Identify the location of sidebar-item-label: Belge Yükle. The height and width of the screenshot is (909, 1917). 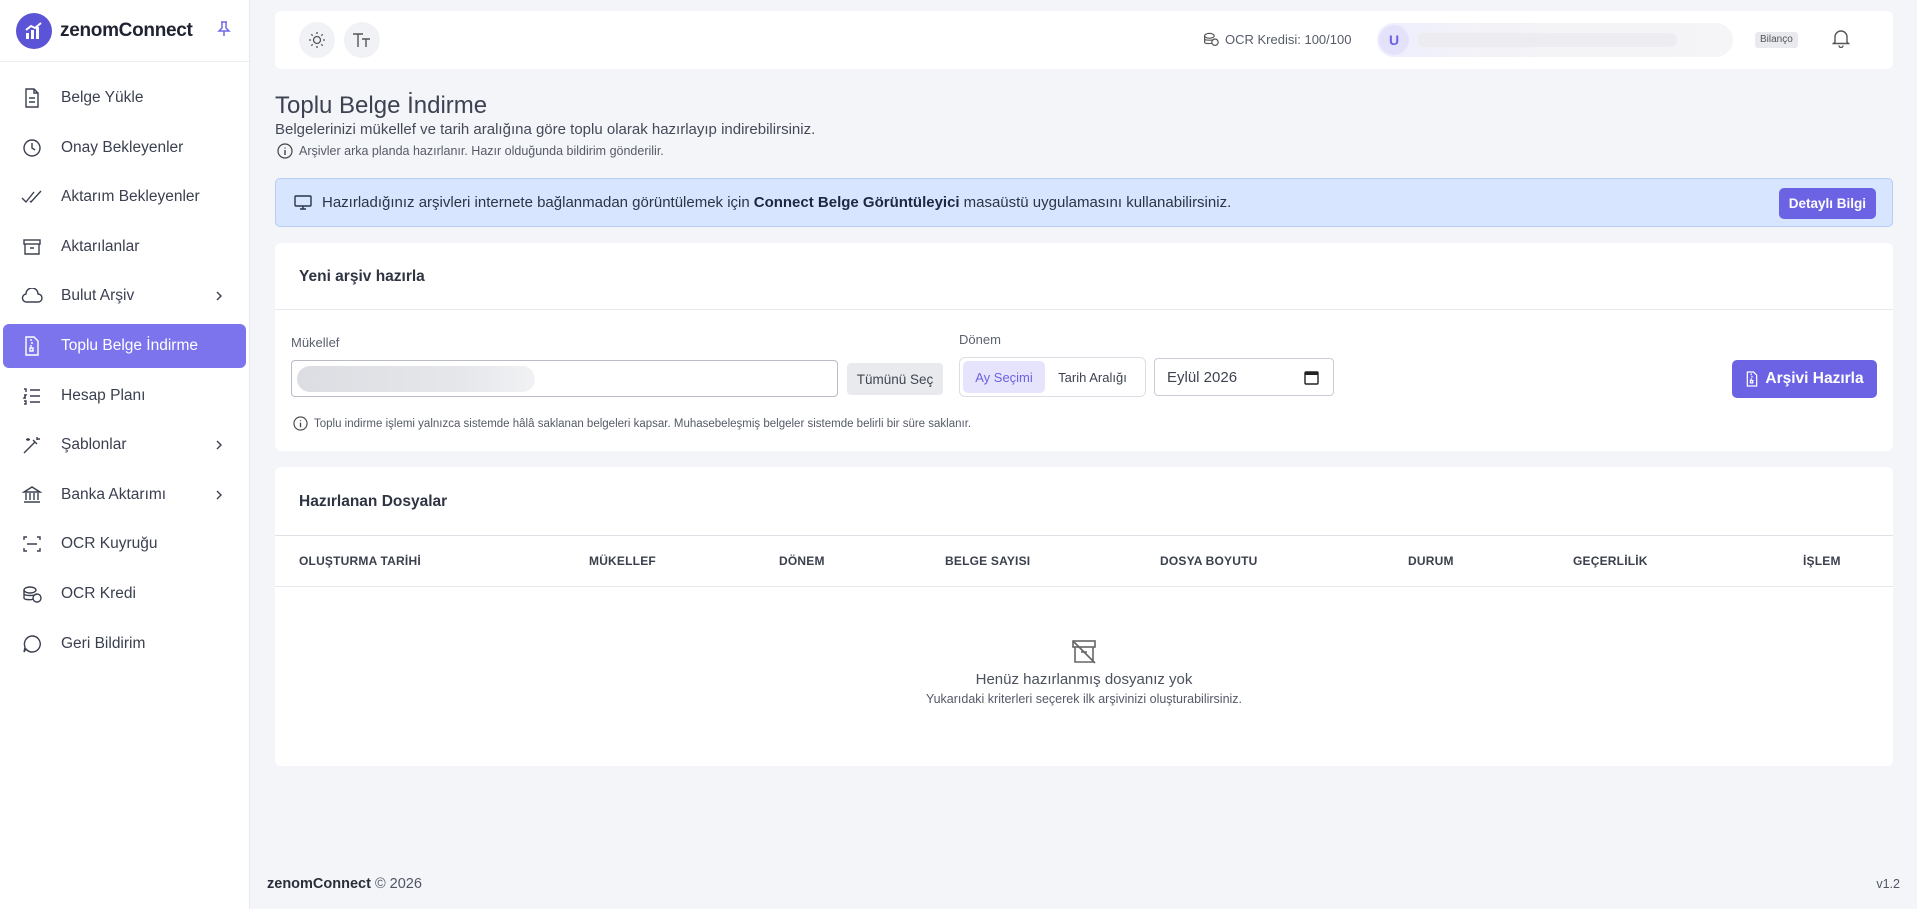
(102, 97).